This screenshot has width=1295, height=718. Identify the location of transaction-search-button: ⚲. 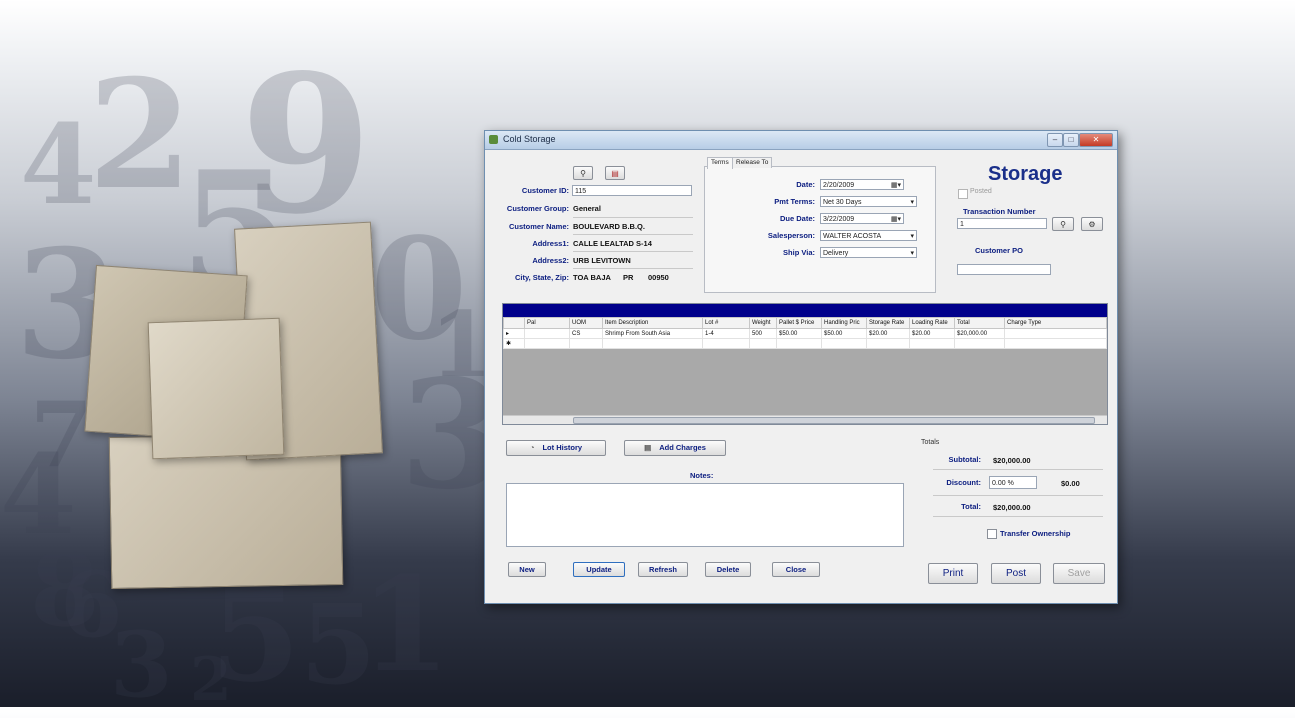
(1063, 224).